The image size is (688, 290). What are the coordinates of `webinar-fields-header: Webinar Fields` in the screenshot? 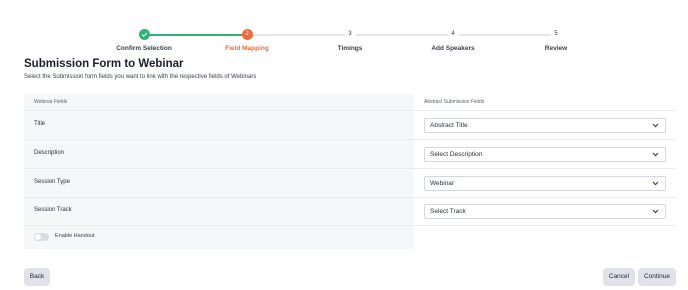 It's located at (51, 102).